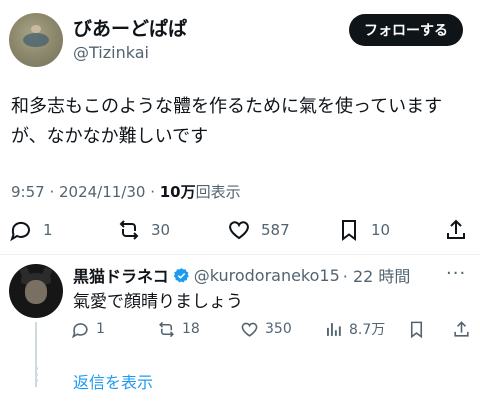  Describe the element at coordinates (367, 330) in the screenshot. I see `reply-views-count: 8.7万` at that location.